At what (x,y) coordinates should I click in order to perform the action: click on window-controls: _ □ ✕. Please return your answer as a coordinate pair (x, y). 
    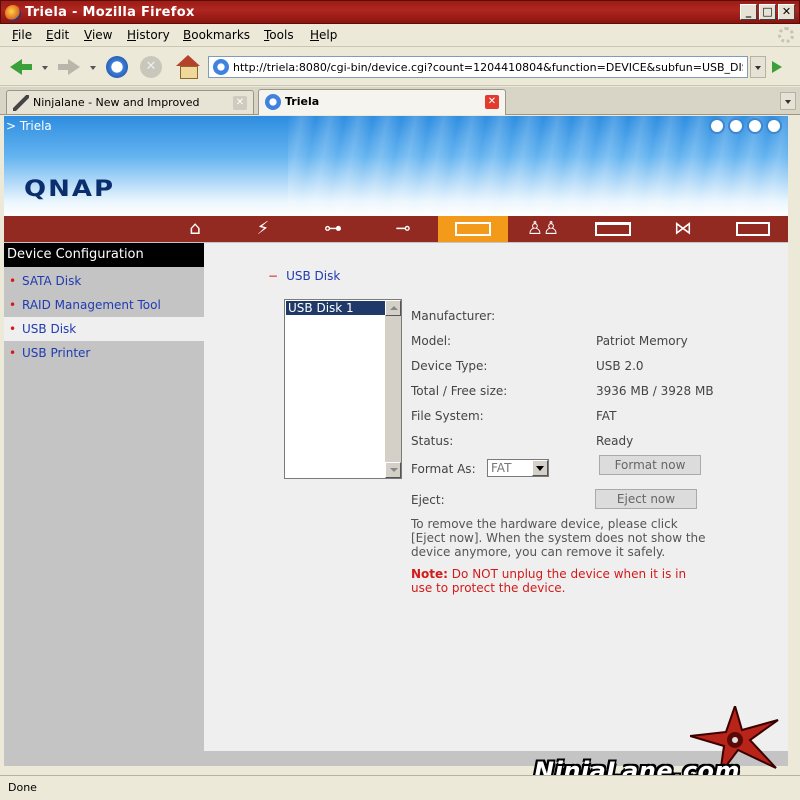
    Looking at the image, I should click on (767, 12).